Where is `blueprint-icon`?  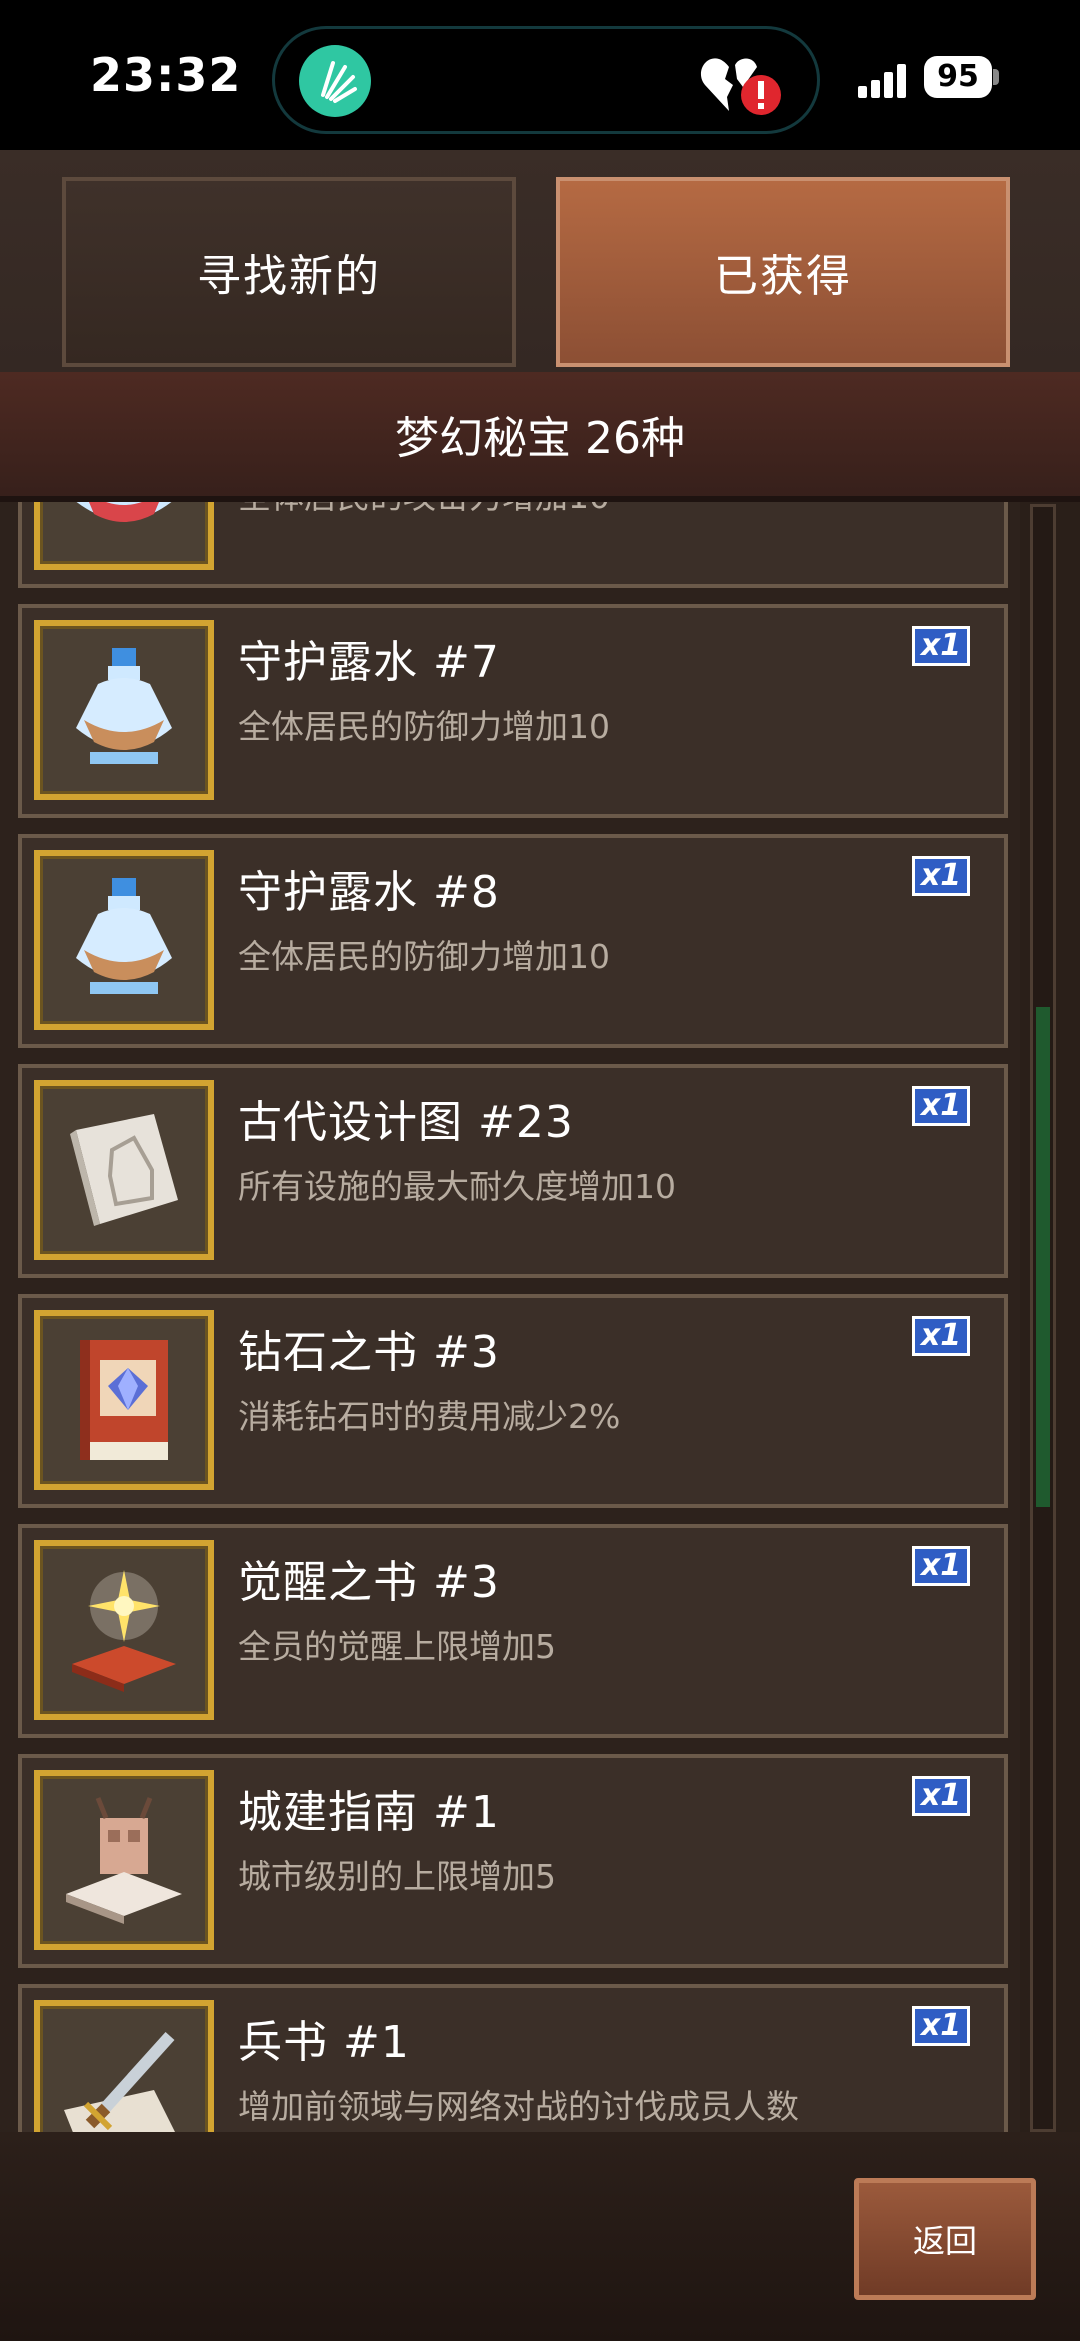 blueprint-icon is located at coordinates (124, 1170).